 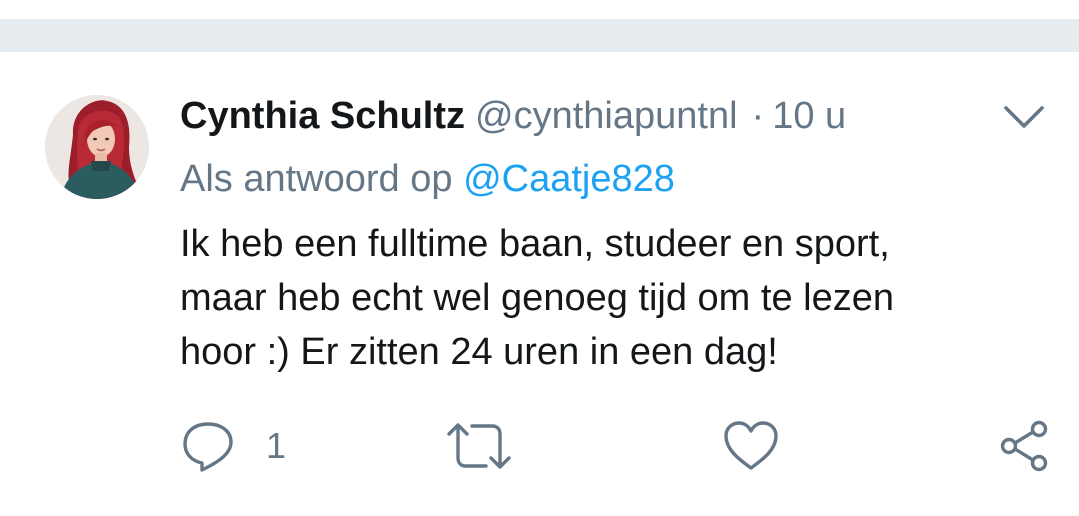 I want to click on reply-count: 1, so click(x=276, y=445).